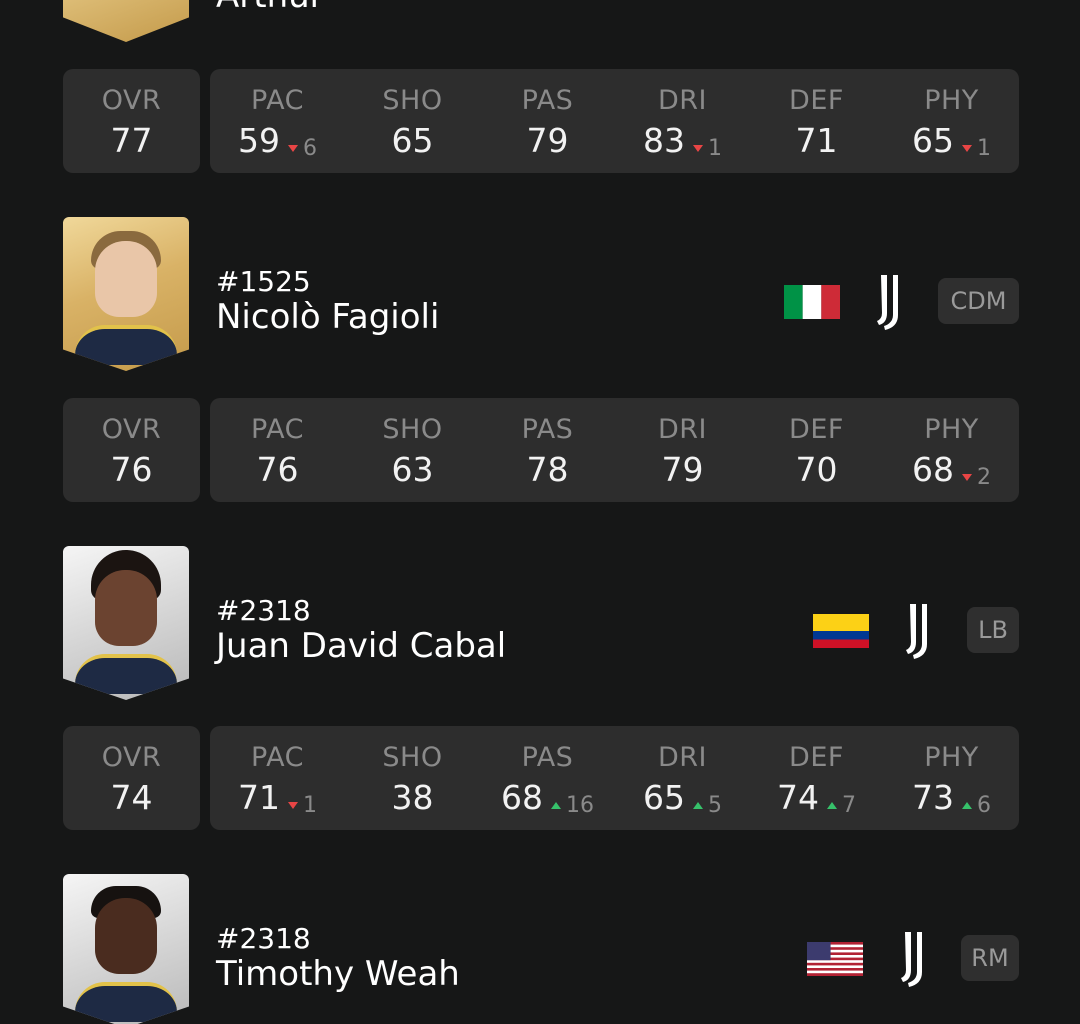  I want to click on player-name-partial: Arthur, so click(270, 8).